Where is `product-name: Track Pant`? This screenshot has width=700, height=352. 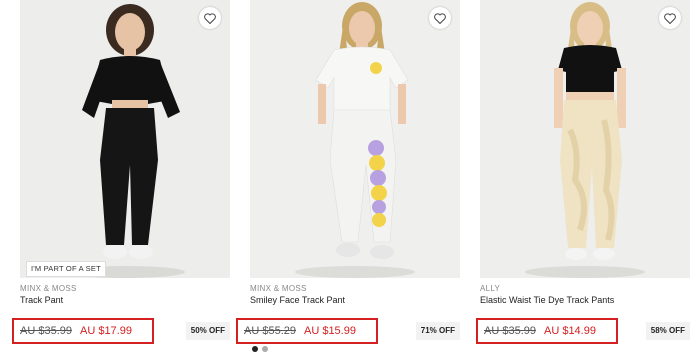 product-name: Track Pant is located at coordinates (41, 300).